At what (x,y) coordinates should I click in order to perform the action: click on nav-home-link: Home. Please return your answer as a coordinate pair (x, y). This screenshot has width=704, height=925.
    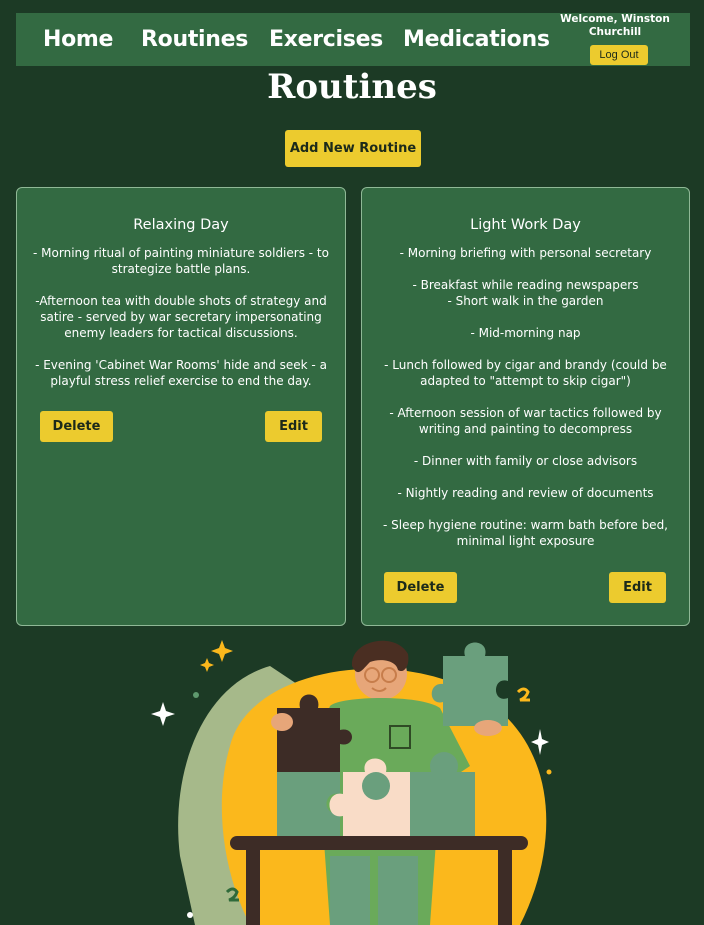
    Looking at the image, I should click on (78, 39).